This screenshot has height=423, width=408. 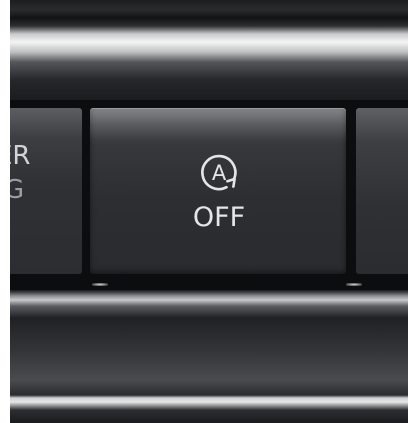 What do you see at coordinates (382, 191) in the screenshot?
I see `partial-right-button` at bounding box center [382, 191].